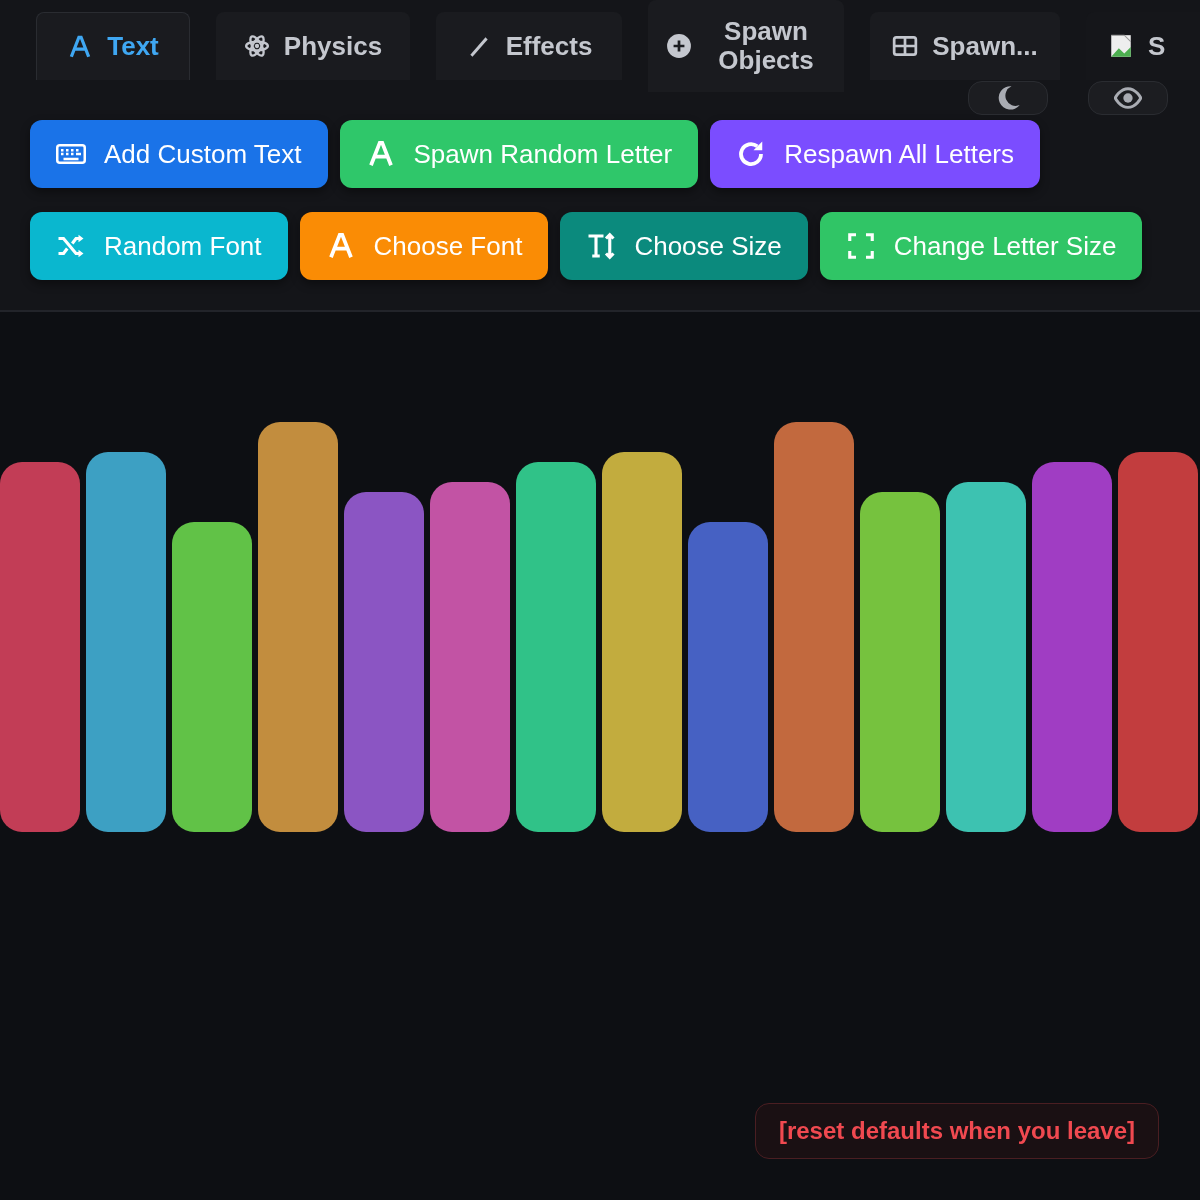  I want to click on expand-icon, so click(860, 246).